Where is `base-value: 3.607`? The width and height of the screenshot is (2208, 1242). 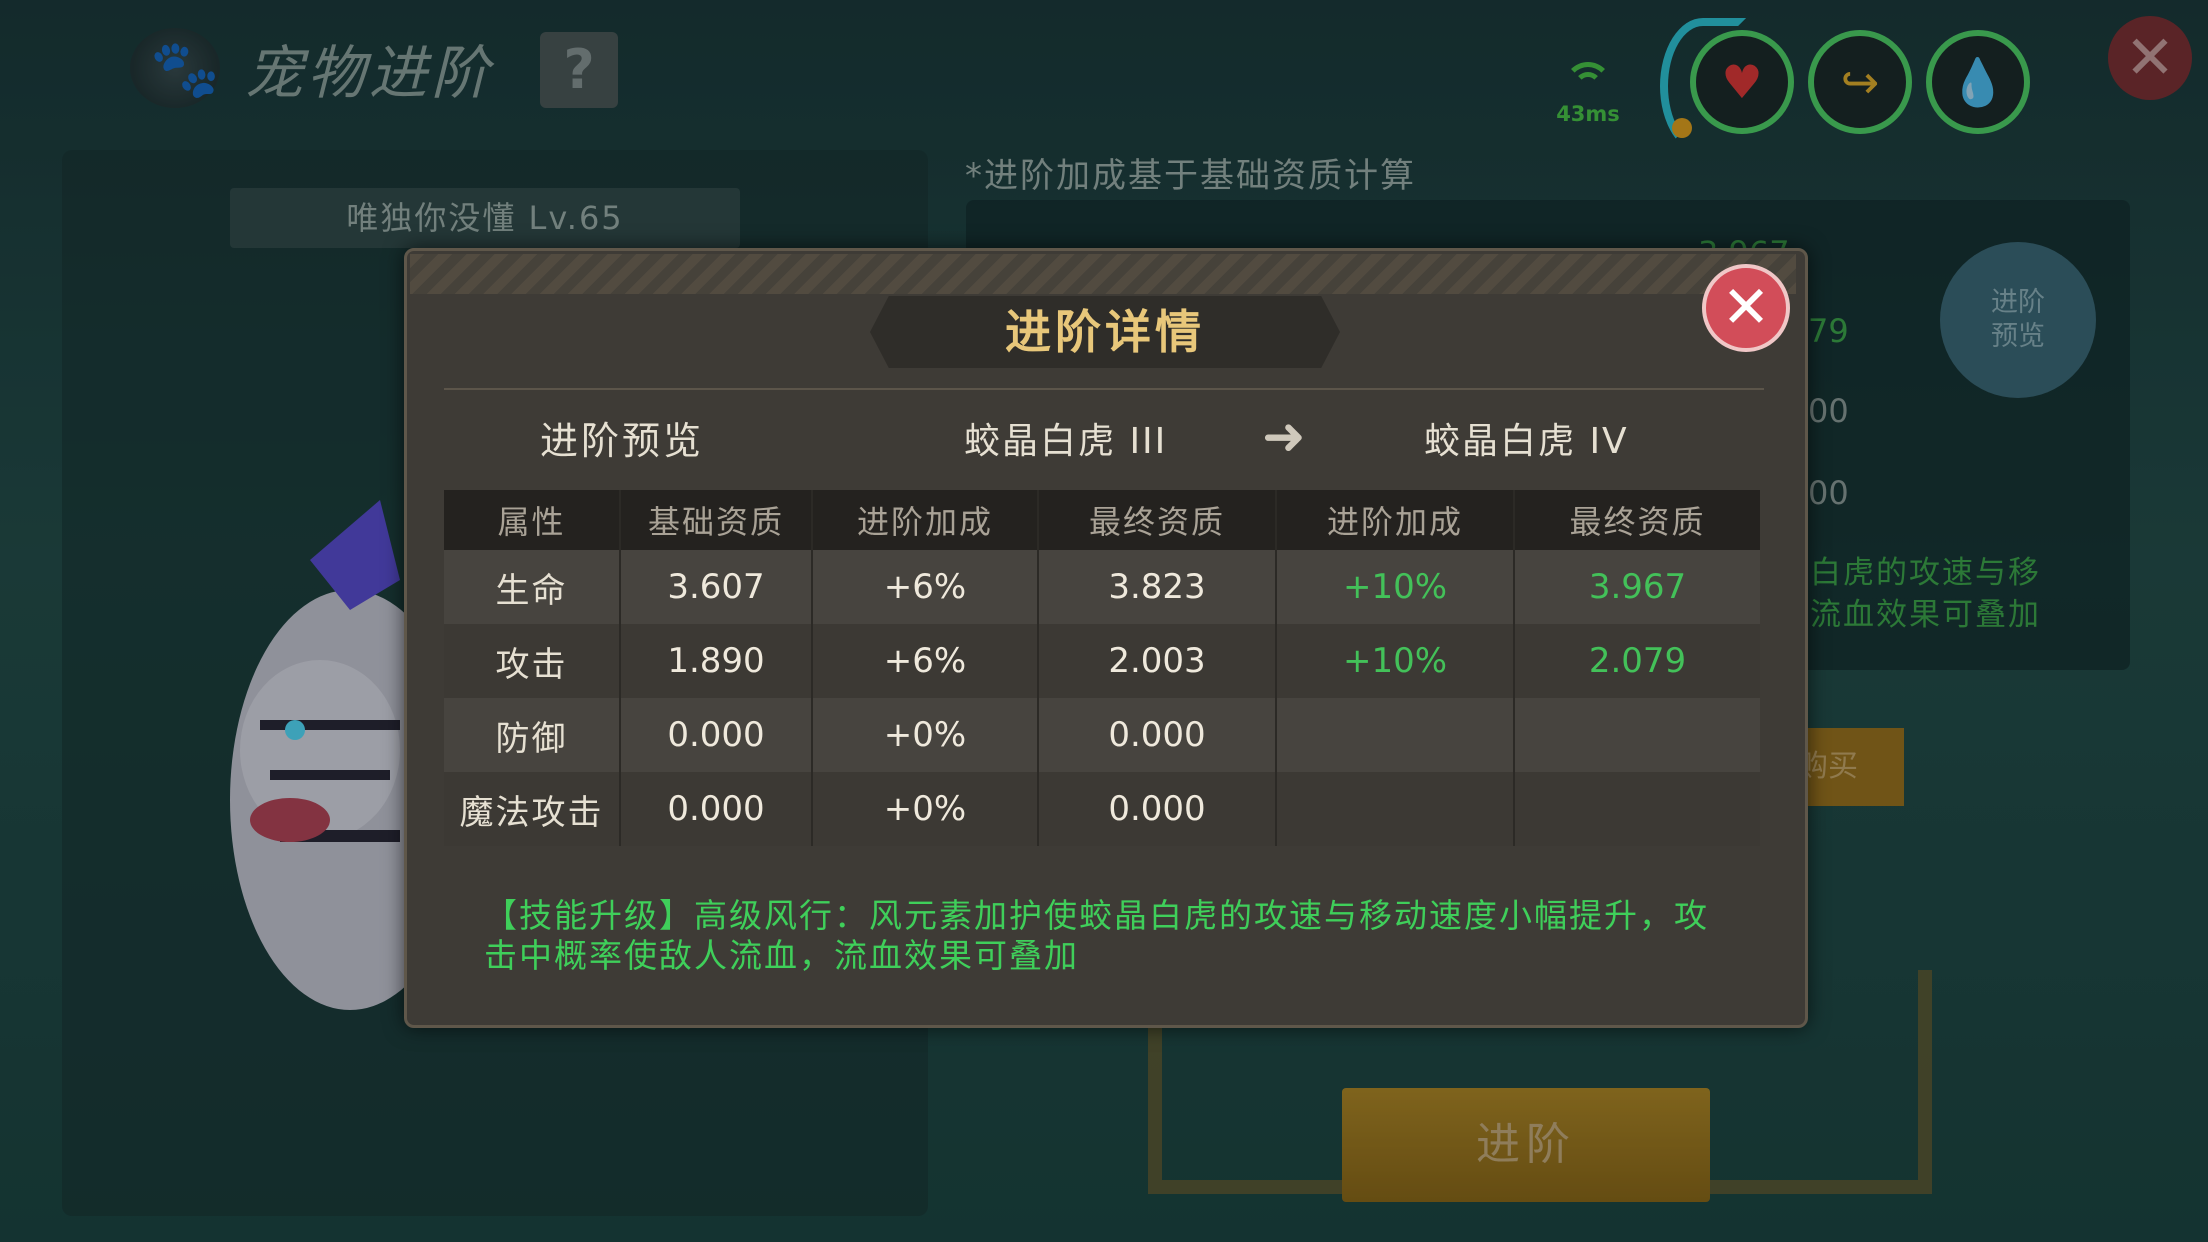
base-value: 3.607 is located at coordinates (716, 587).